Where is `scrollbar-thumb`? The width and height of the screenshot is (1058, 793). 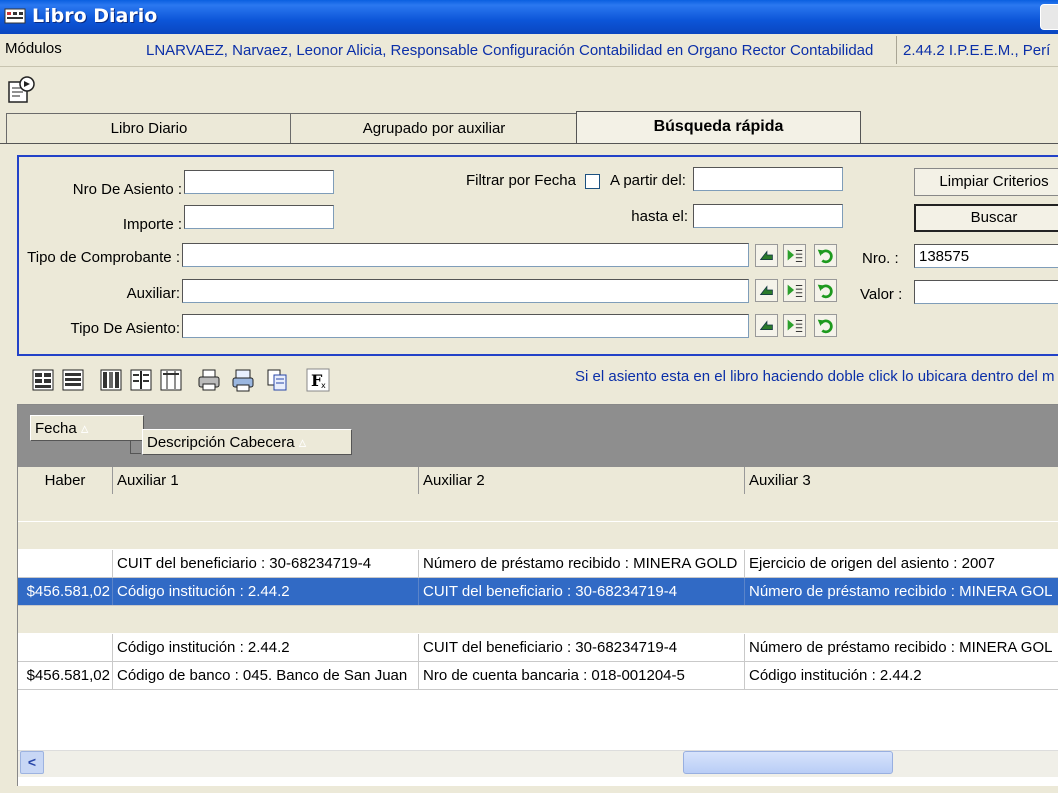
scrollbar-thumb is located at coordinates (788, 762).